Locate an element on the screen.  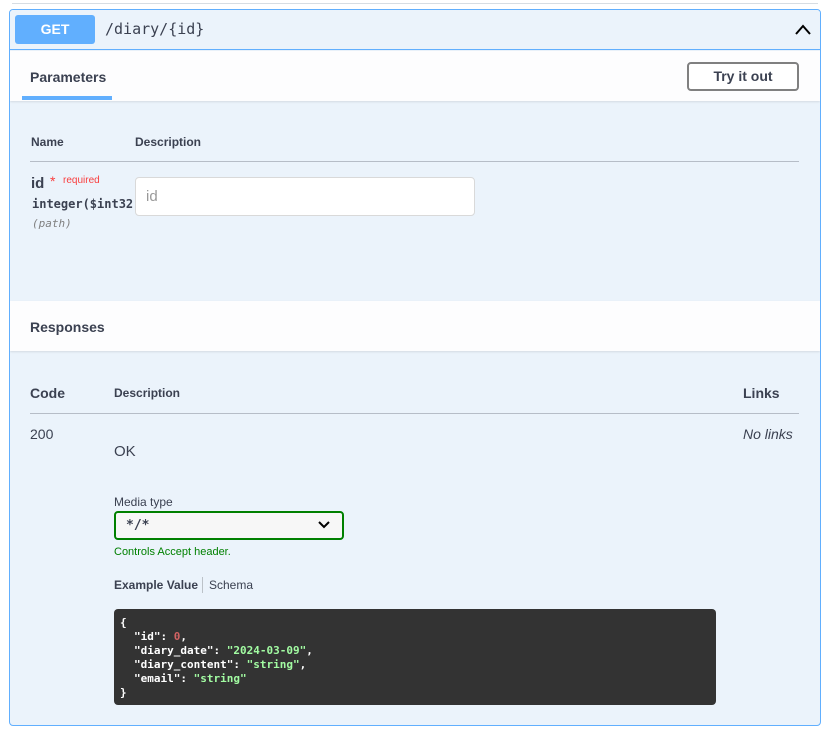
code-line: "id": 0, is located at coordinates (160, 636).